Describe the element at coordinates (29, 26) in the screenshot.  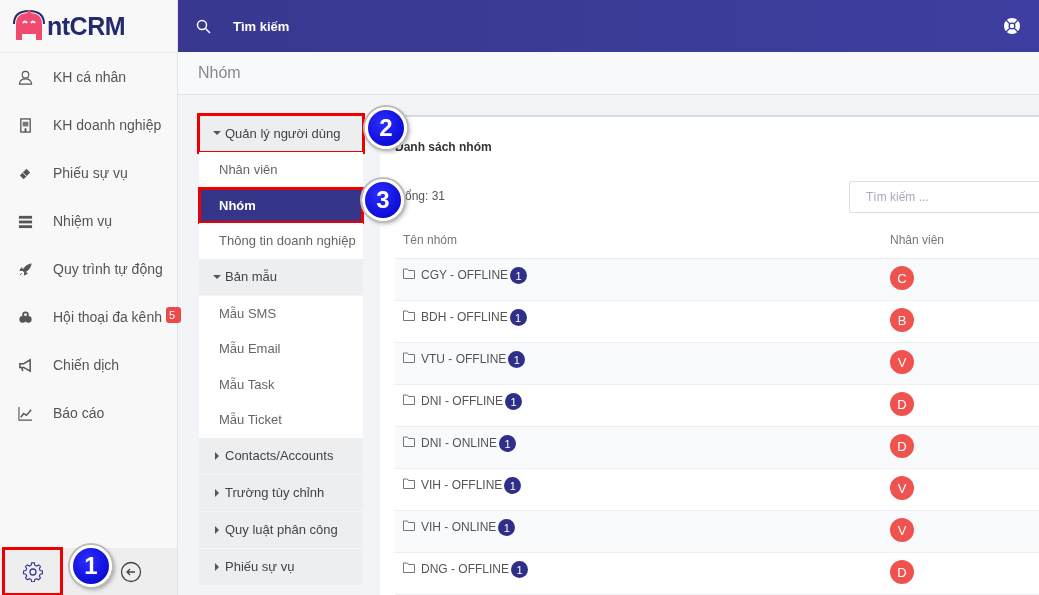
I see `robot-logo-icon` at that location.